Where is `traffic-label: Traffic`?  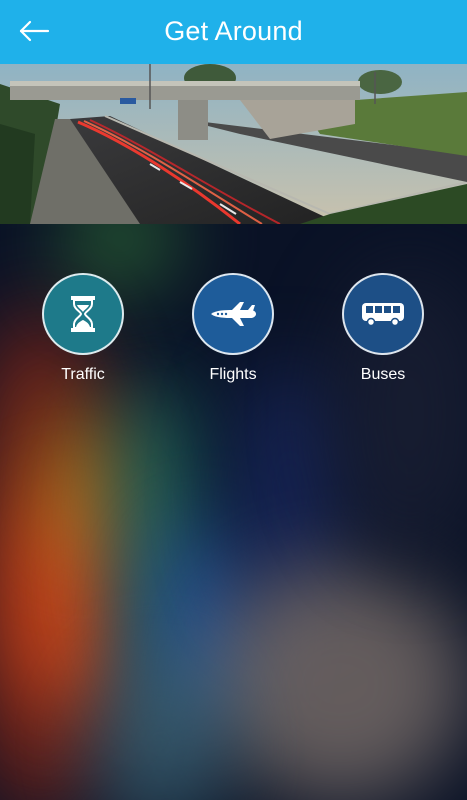 traffic-label: Traffic is located at coordinates (83, 374).